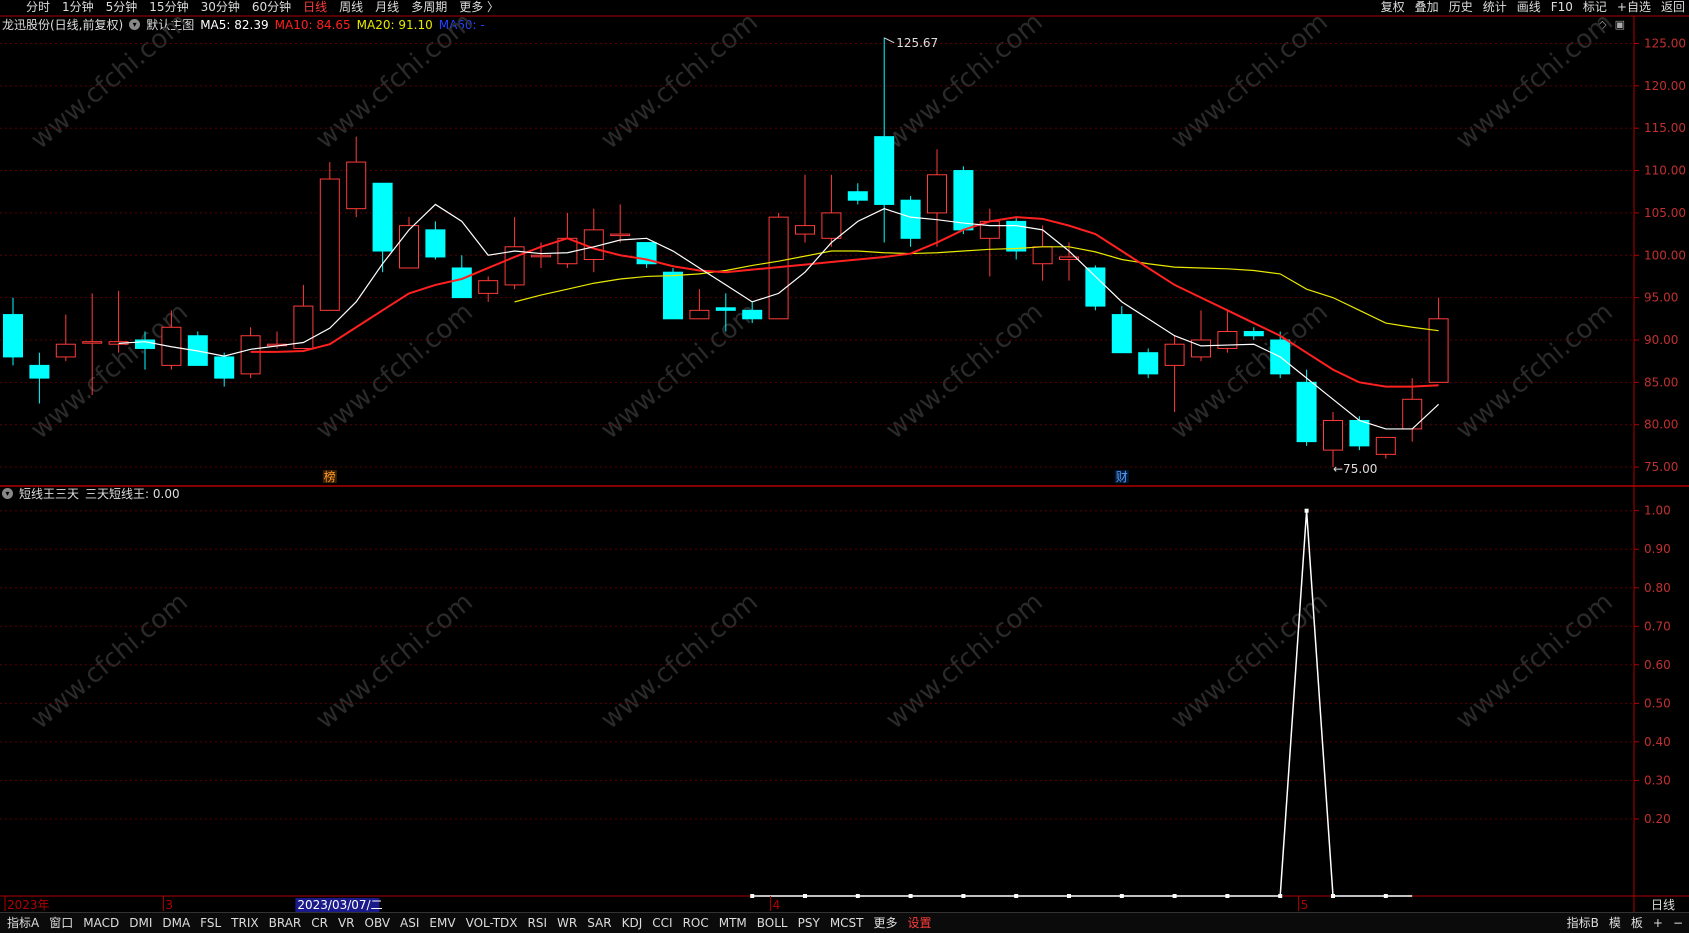 This screenshot has height=933, width=1689. What do you see at coordinates (772, 923) in the screenshot?
I see `indicator-tab-21: BOLL` at bounding box center [772, 923].